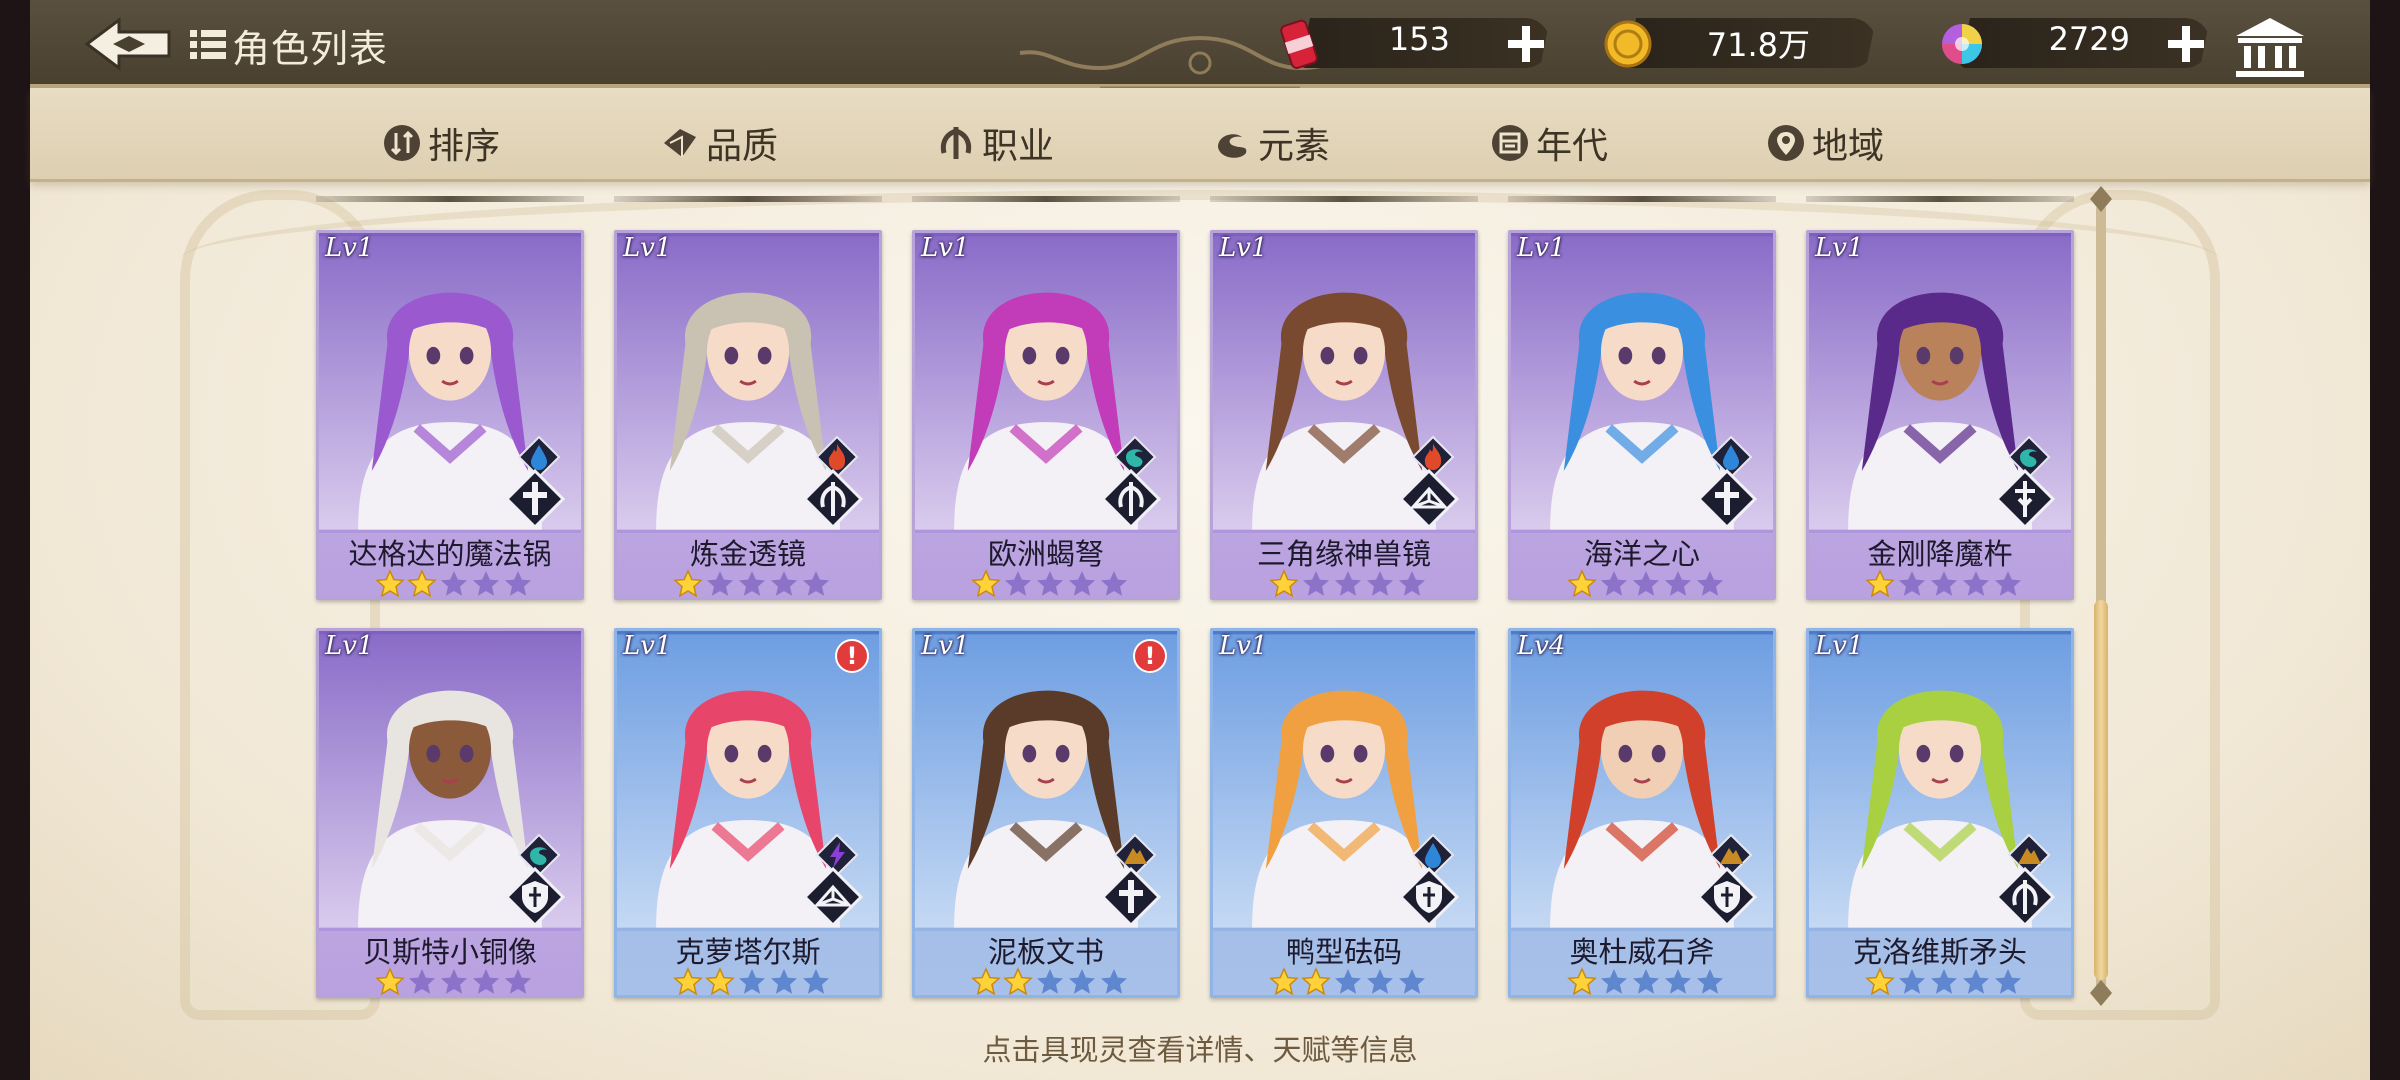 The width and height of the screenshot is (2400, 1080). Describe the element at coordinates (450, 415) in the screenshot. I see `character-card: Lv1 达格达的魔法锅` at that location.